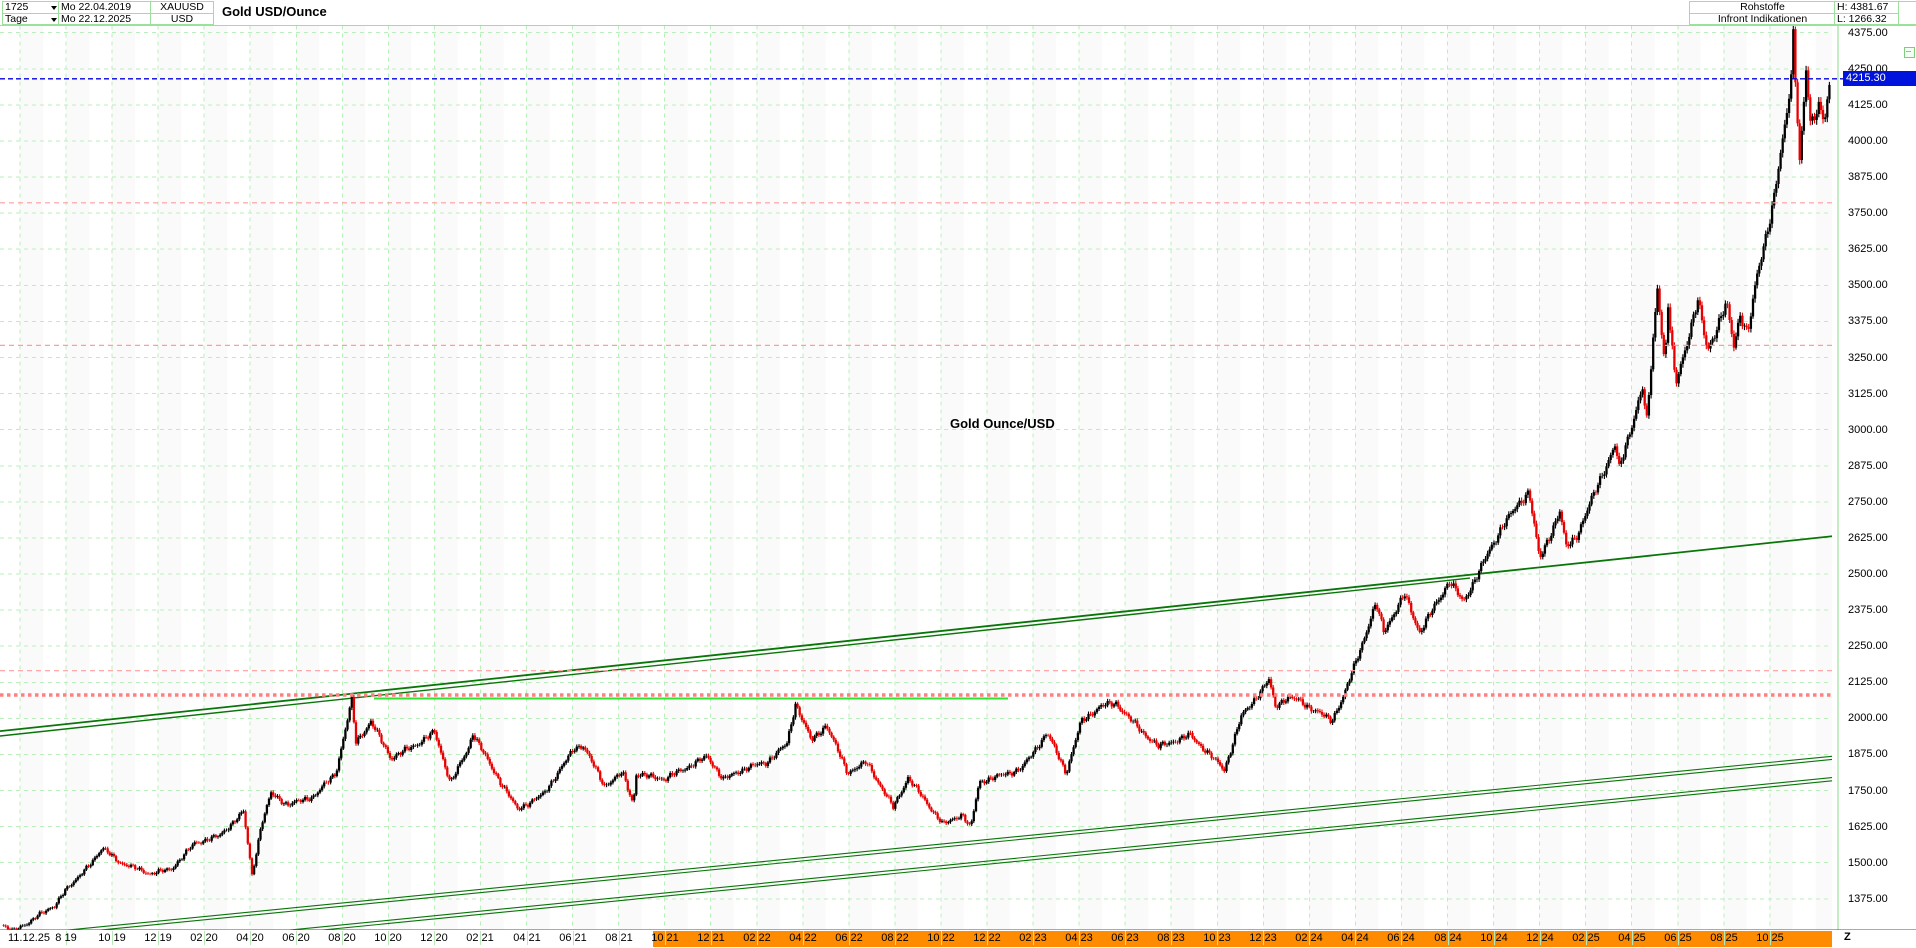 The width and height of the screenshot is (1916, 948). Describe the element at coordinates (31, 19) in the screenshot. I see `period-unit-dropdown: Tage` at that location.